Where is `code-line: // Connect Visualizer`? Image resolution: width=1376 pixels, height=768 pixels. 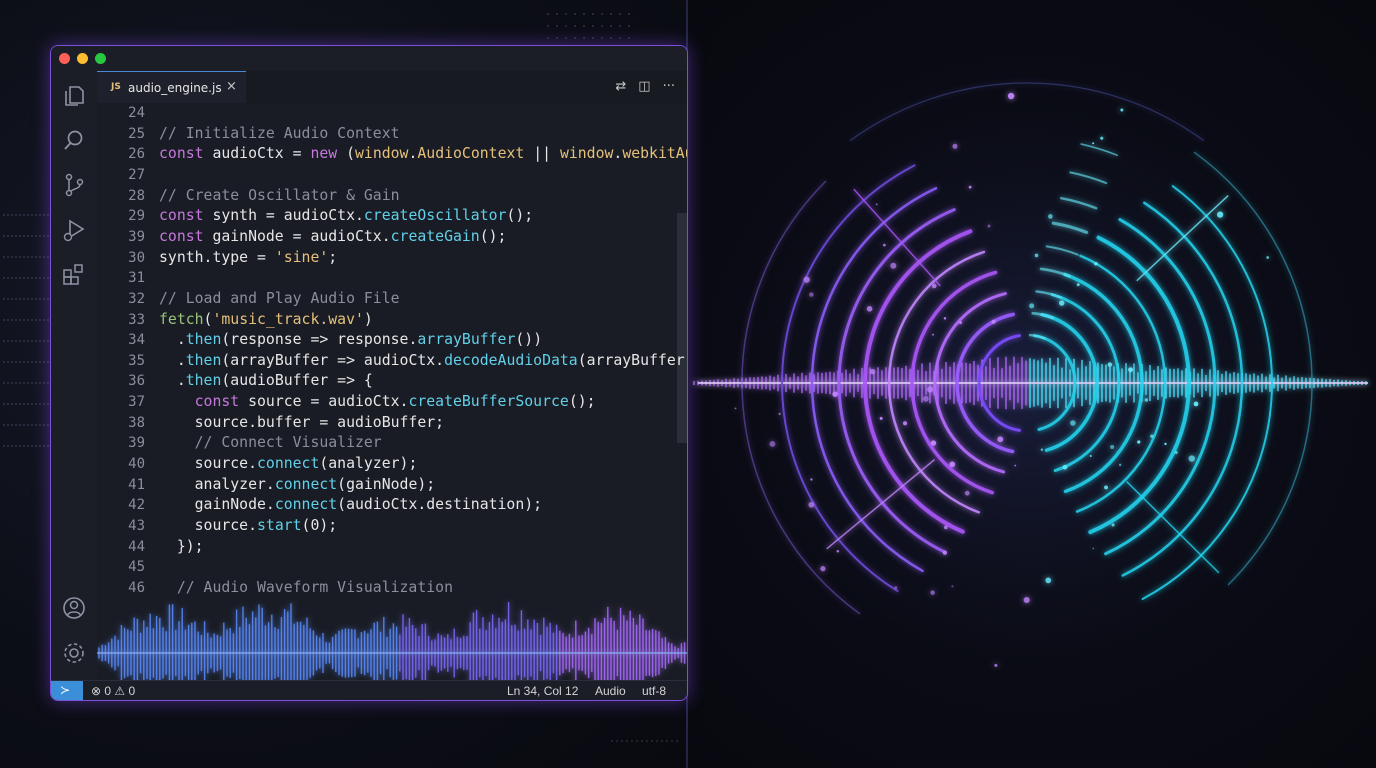
code-line: // Connect Visualizer is located at coordinates (270, 443).